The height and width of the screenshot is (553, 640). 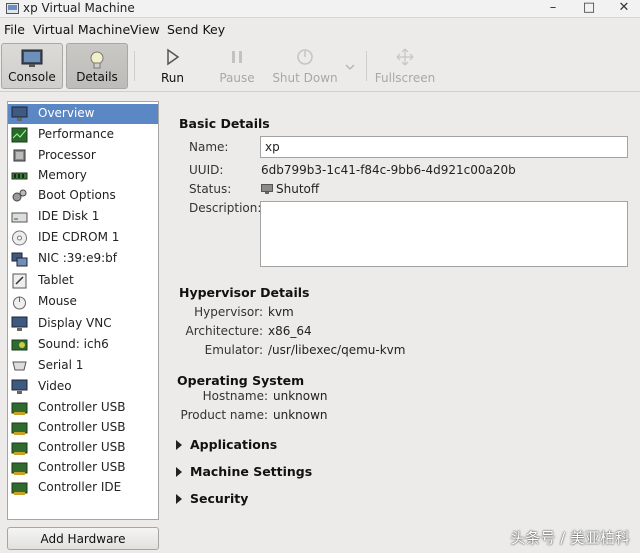 I want to click on close-icon: ✕, so click(x=624, y=8).